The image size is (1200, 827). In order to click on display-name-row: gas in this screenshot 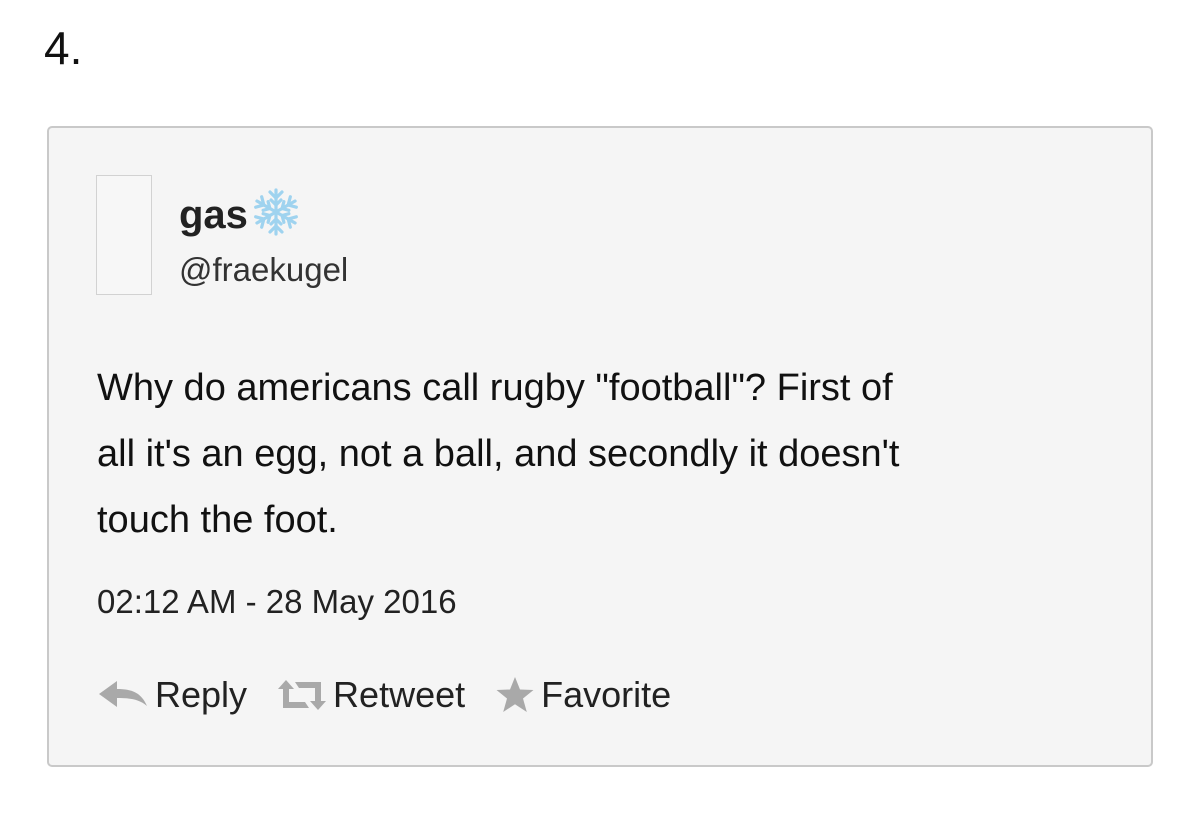, I will do `click(240, 214)`.